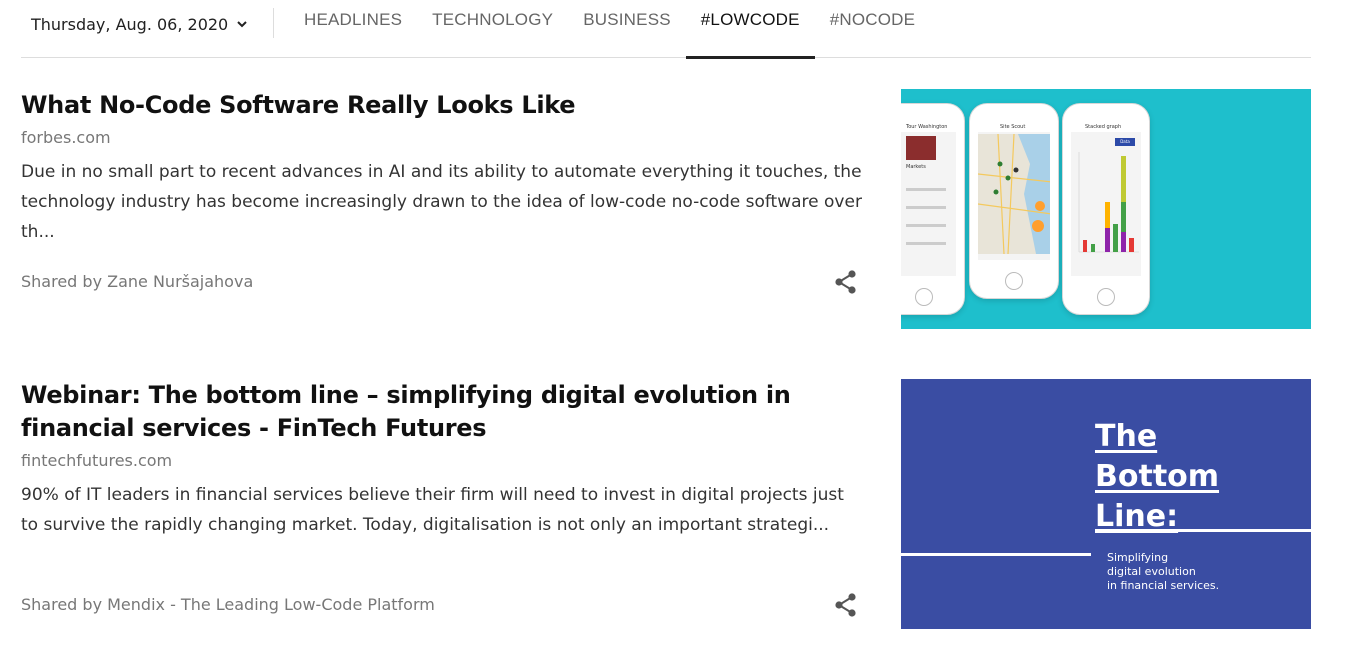  I want to click on app-title: Stacked graph, so click(1106, 127).